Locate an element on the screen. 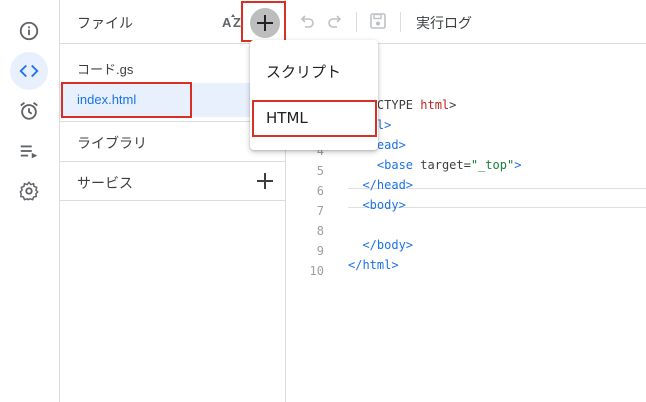 The height and width of the screenshot is (402, 646). code-line: 5 </head> is located at coordinates (466, 171).